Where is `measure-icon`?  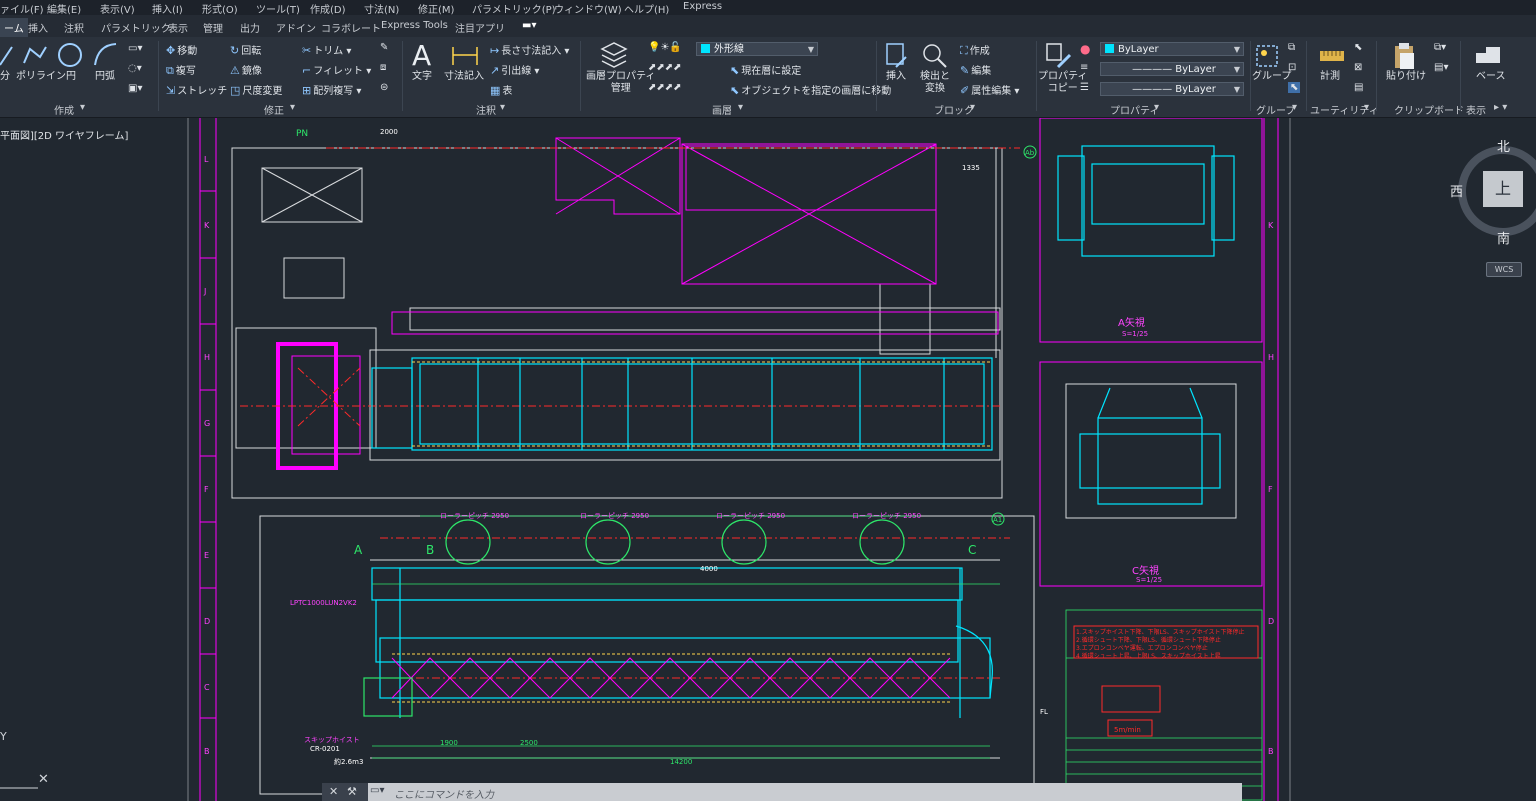 measure-icon is located at coordinates (1332, 57).